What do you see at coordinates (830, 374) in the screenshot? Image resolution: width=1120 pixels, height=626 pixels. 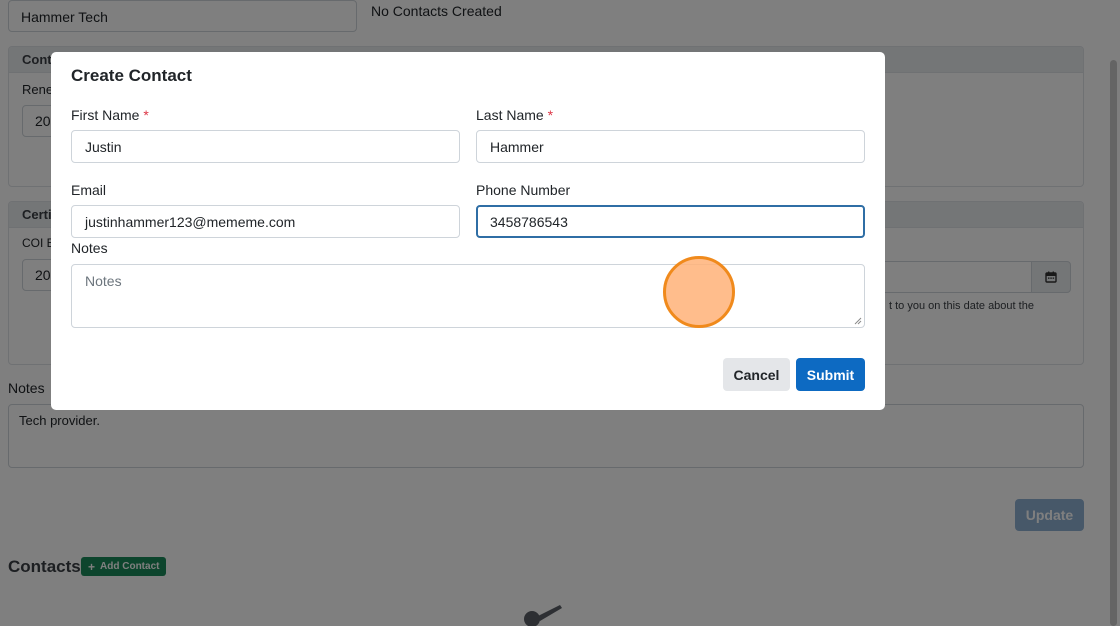 I see `submit-button: Submit` at bounding box center [830, 374].